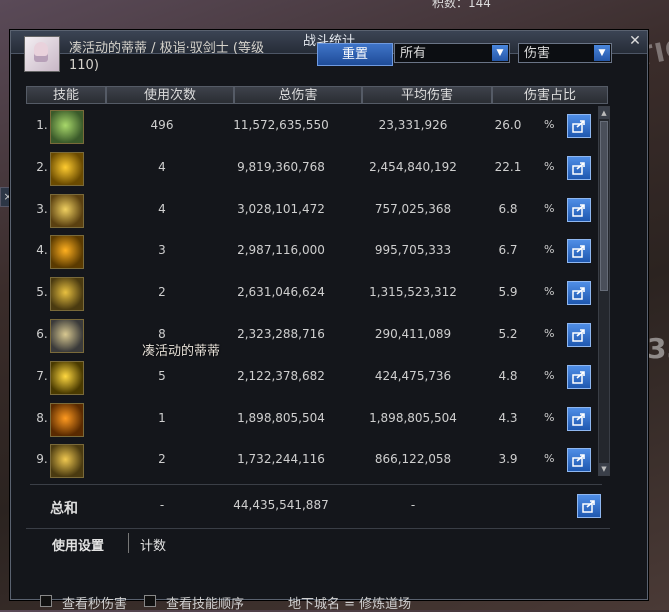 The image size is (669, 612). Describe the element at coordinates (413, 459) in the screenshot. I see `row-average-damage: 866,122,058` at that location.